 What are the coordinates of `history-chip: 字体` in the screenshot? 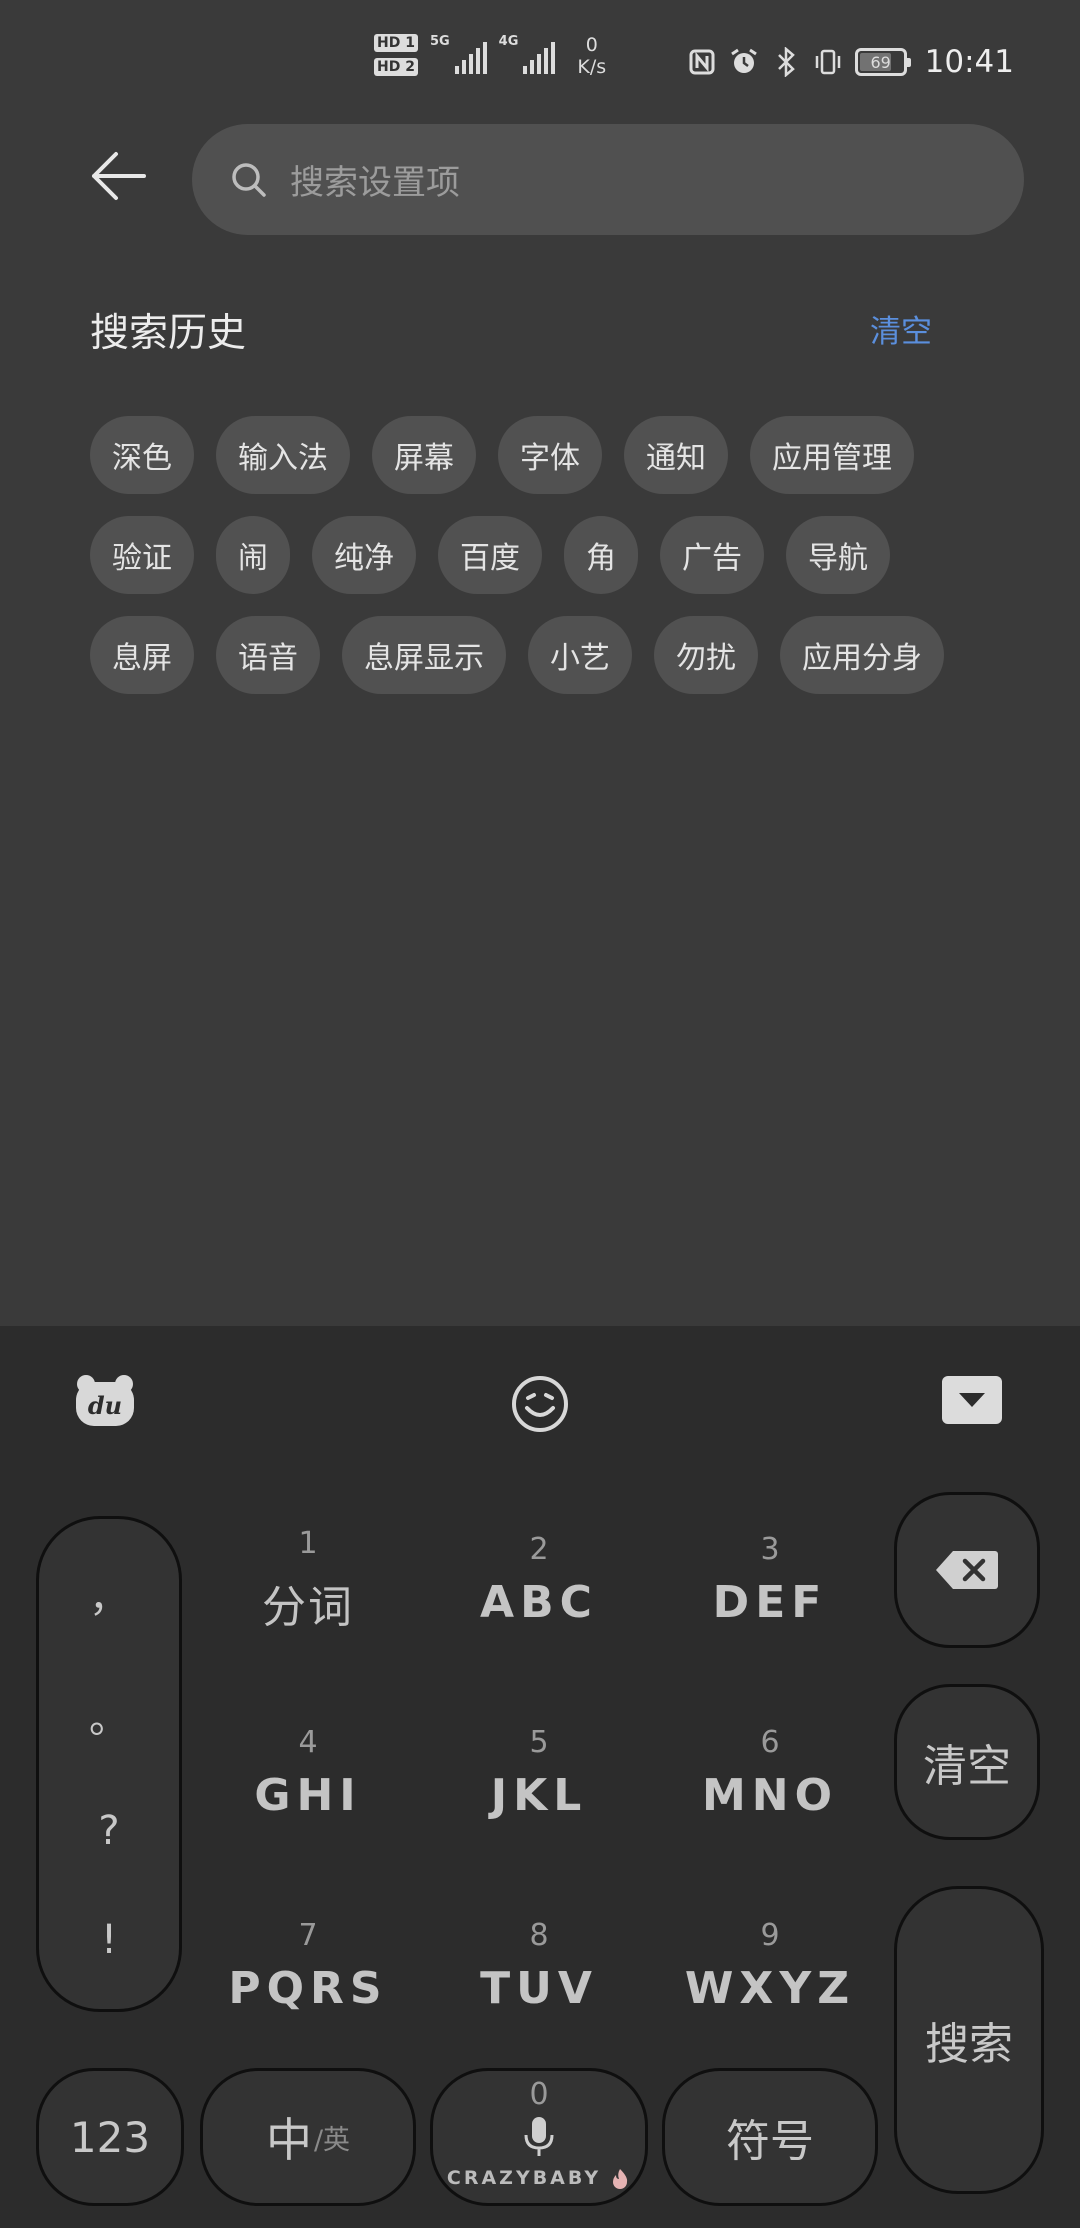 It's located at (550, 455).